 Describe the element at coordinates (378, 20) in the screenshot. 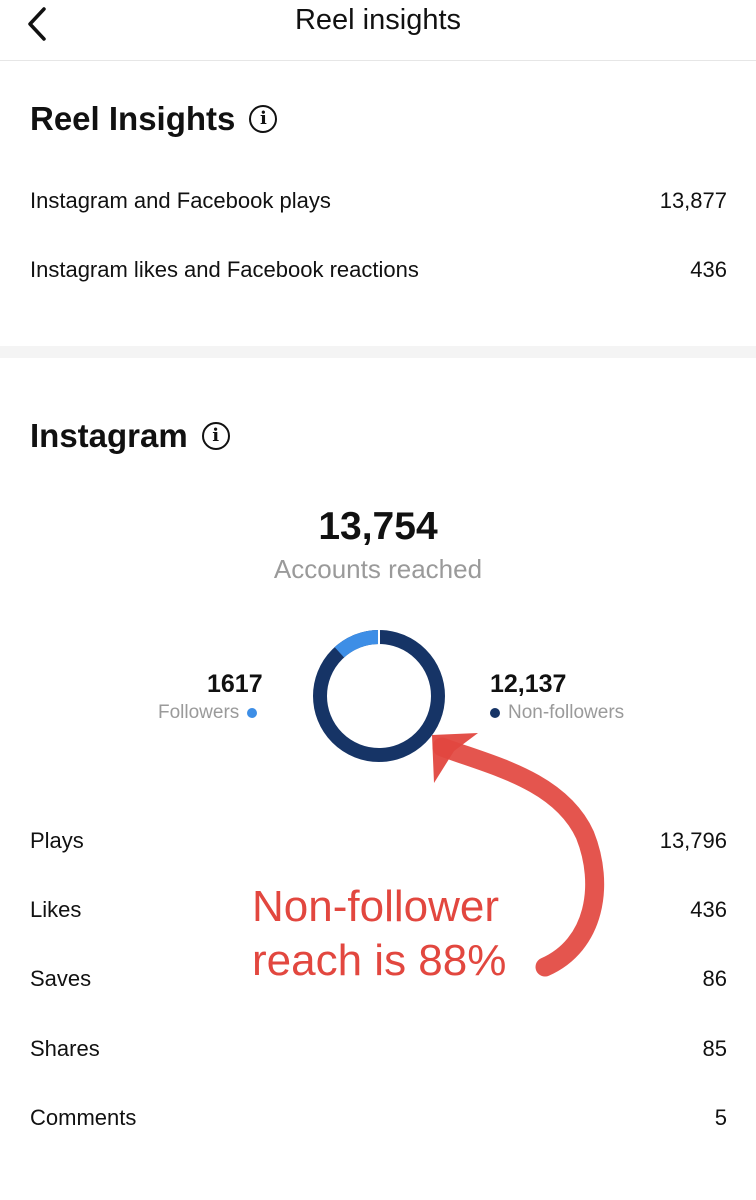

I see `page-title: Reel insights` at that location.